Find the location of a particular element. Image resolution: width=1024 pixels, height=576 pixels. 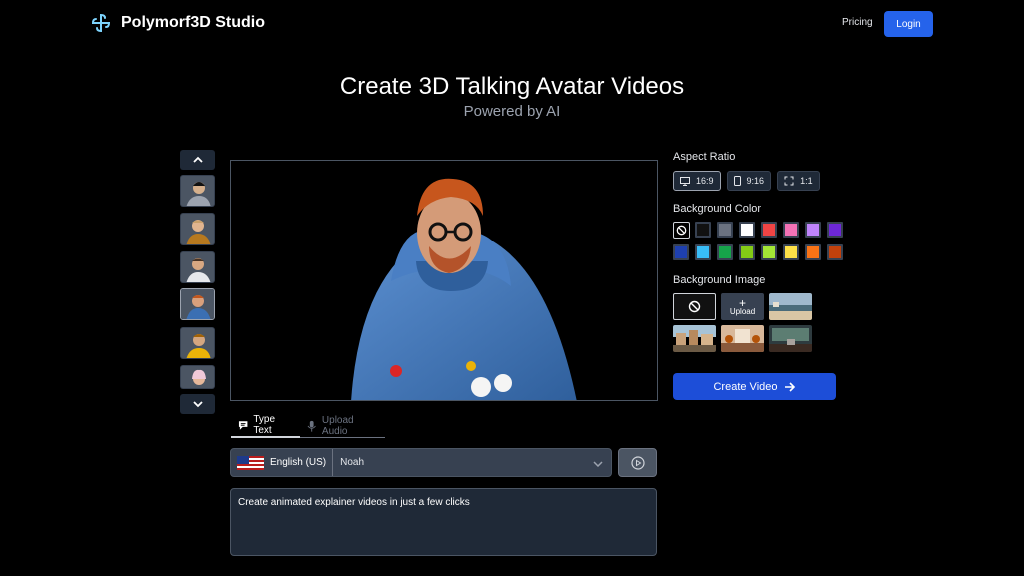

arrow-right-icon is located at coordinates (789, 386).